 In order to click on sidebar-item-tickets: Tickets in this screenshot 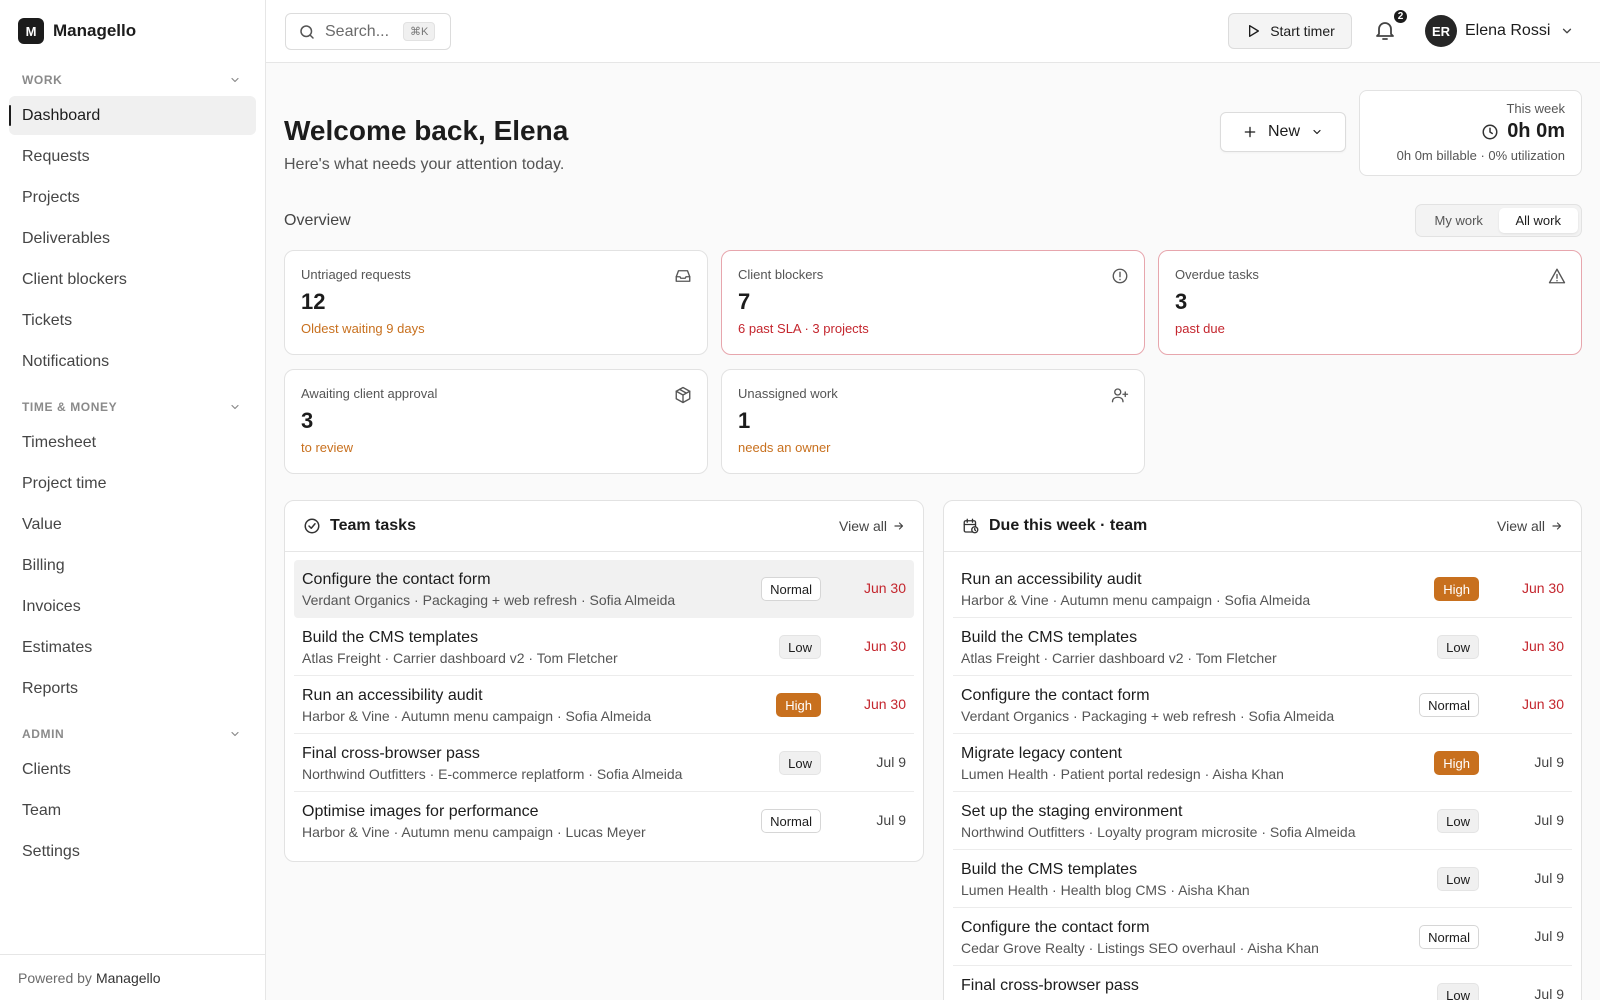, I will do `click(132, 320)`.